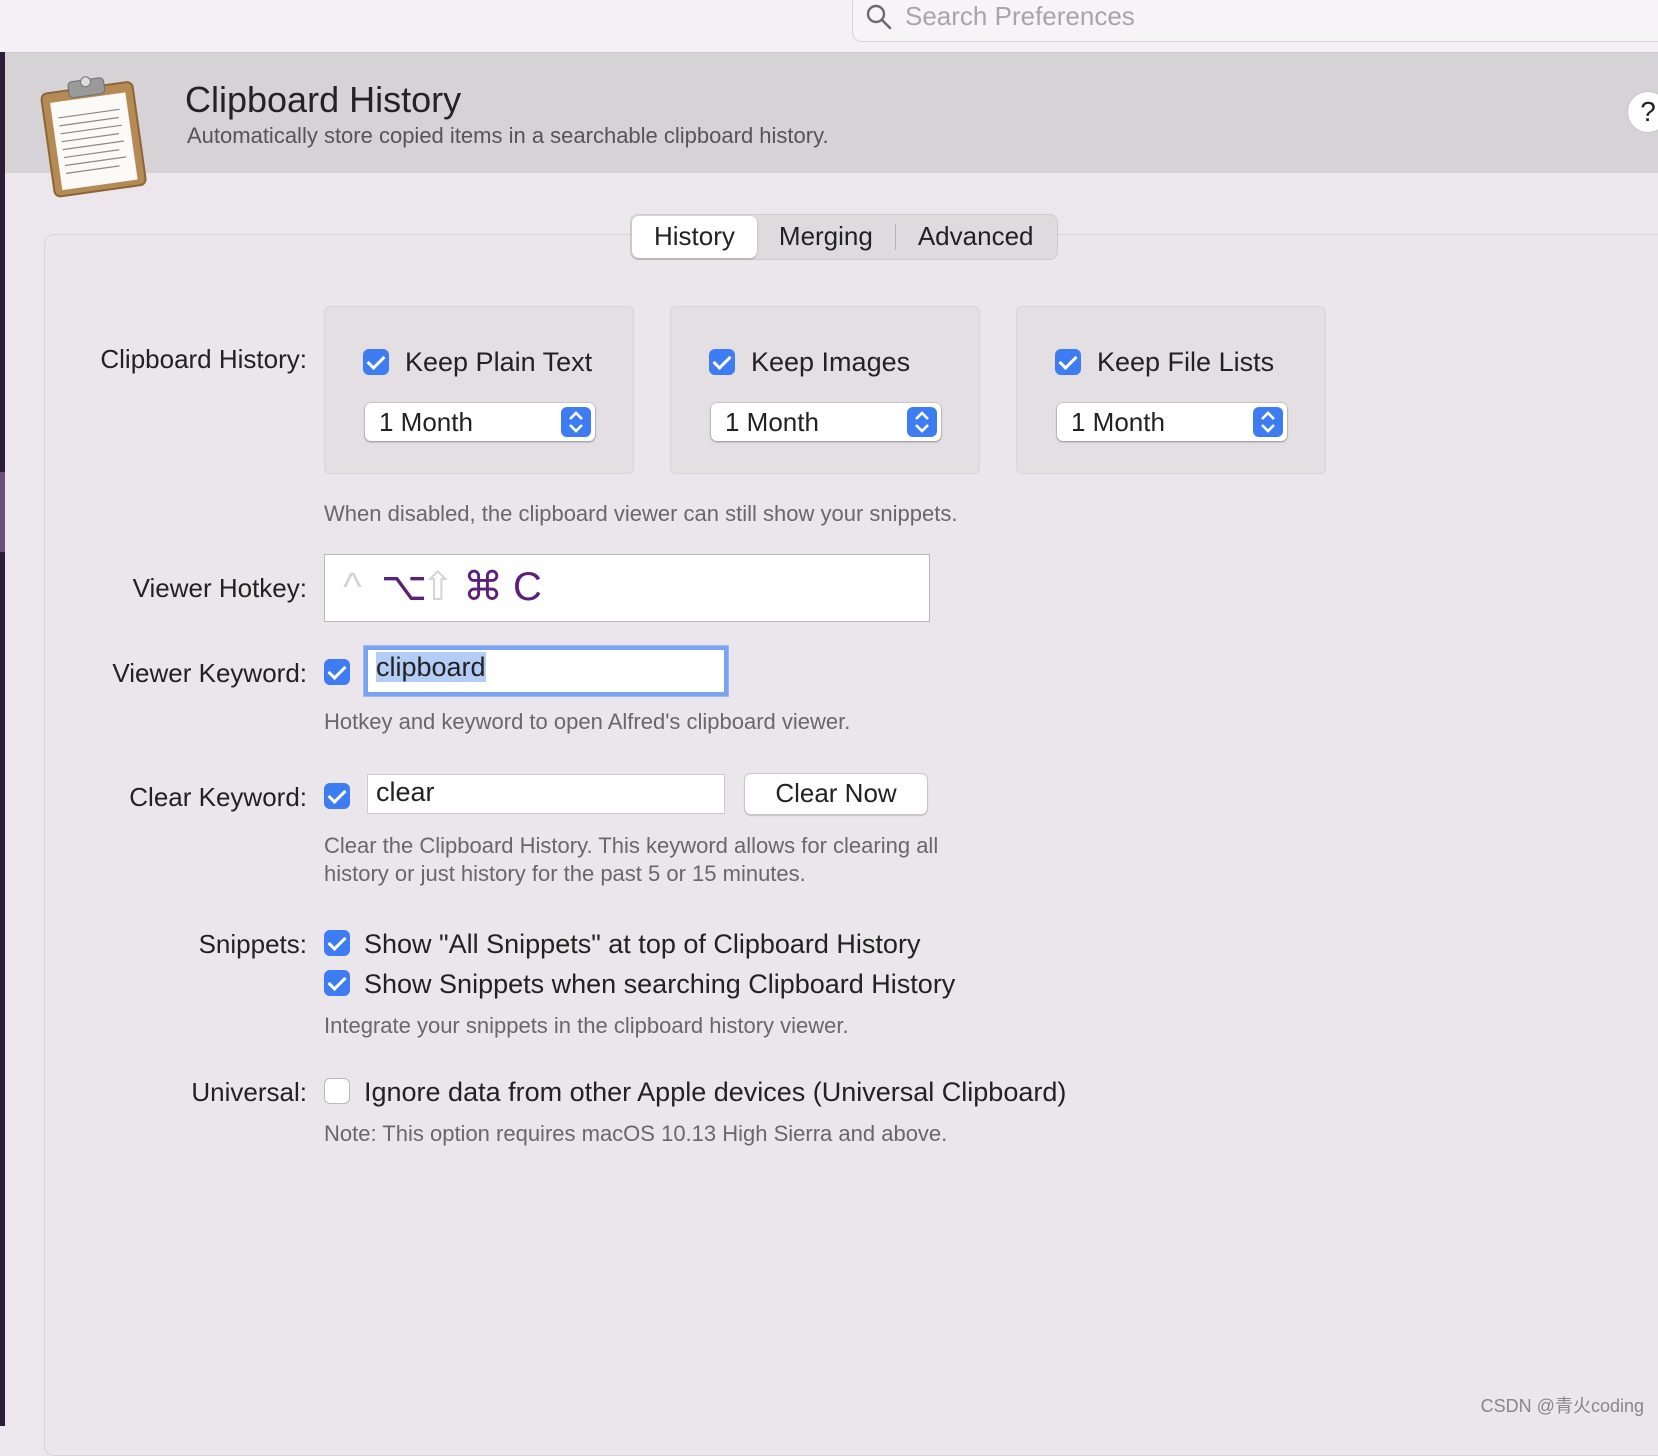 The height and width of the screenshot is (1456, 1658). Describe the element at coordinates (826, 237) in the screenshot. I see `tab-merging: Merging` at that location.